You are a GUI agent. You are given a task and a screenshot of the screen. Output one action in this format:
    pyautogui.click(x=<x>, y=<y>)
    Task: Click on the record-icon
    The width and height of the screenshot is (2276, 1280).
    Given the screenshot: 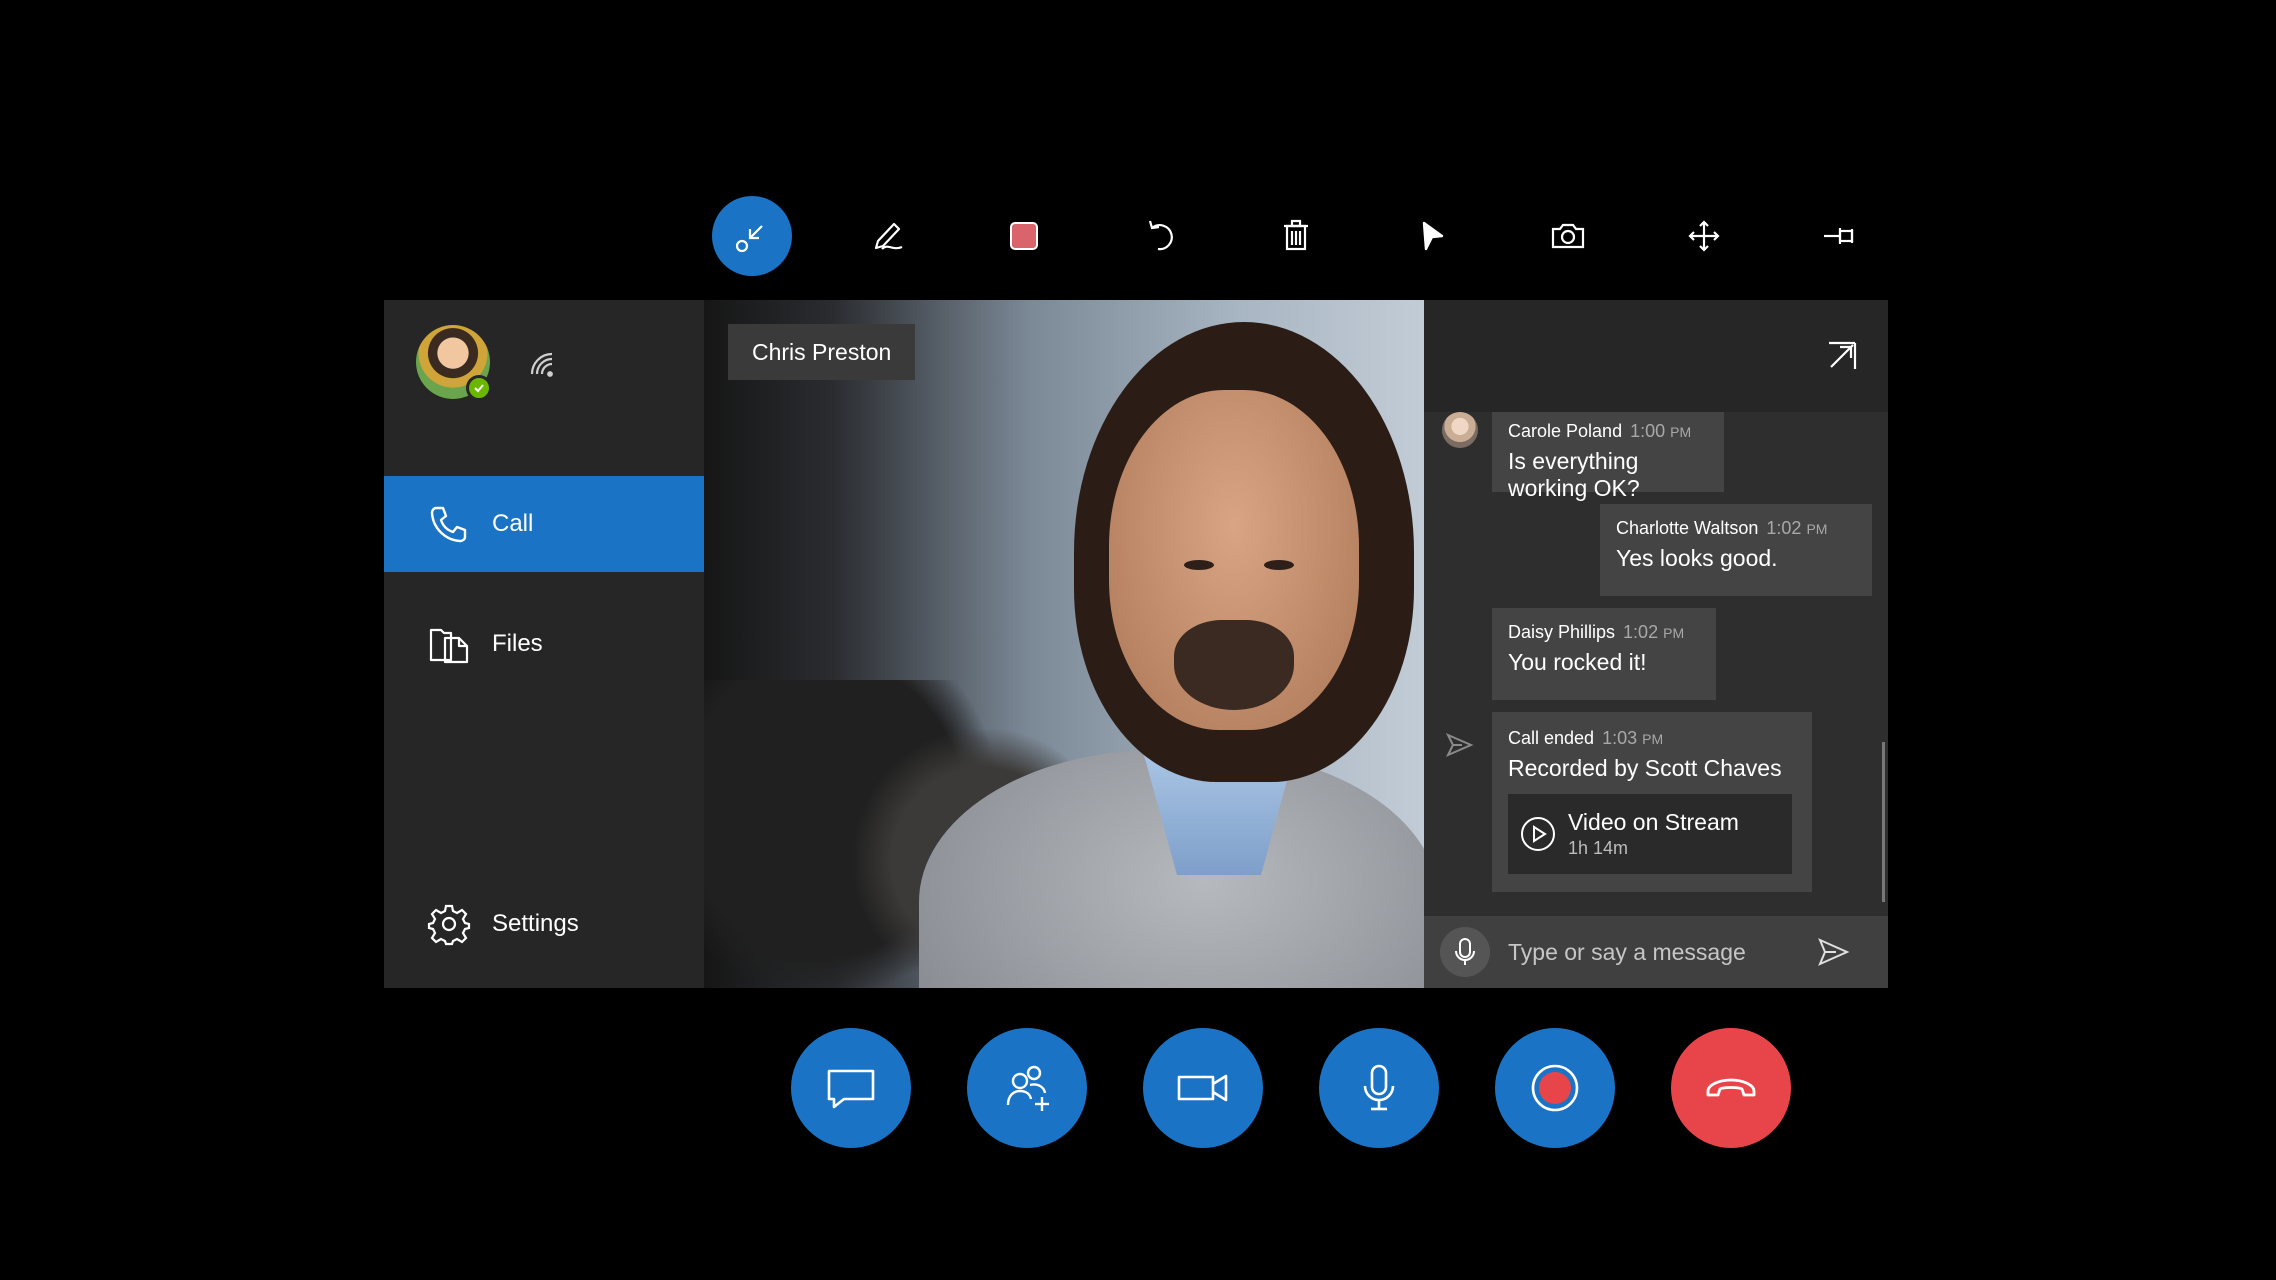 What is the action you would take?
    pyautogui.click(x=1555, y=1088)
    